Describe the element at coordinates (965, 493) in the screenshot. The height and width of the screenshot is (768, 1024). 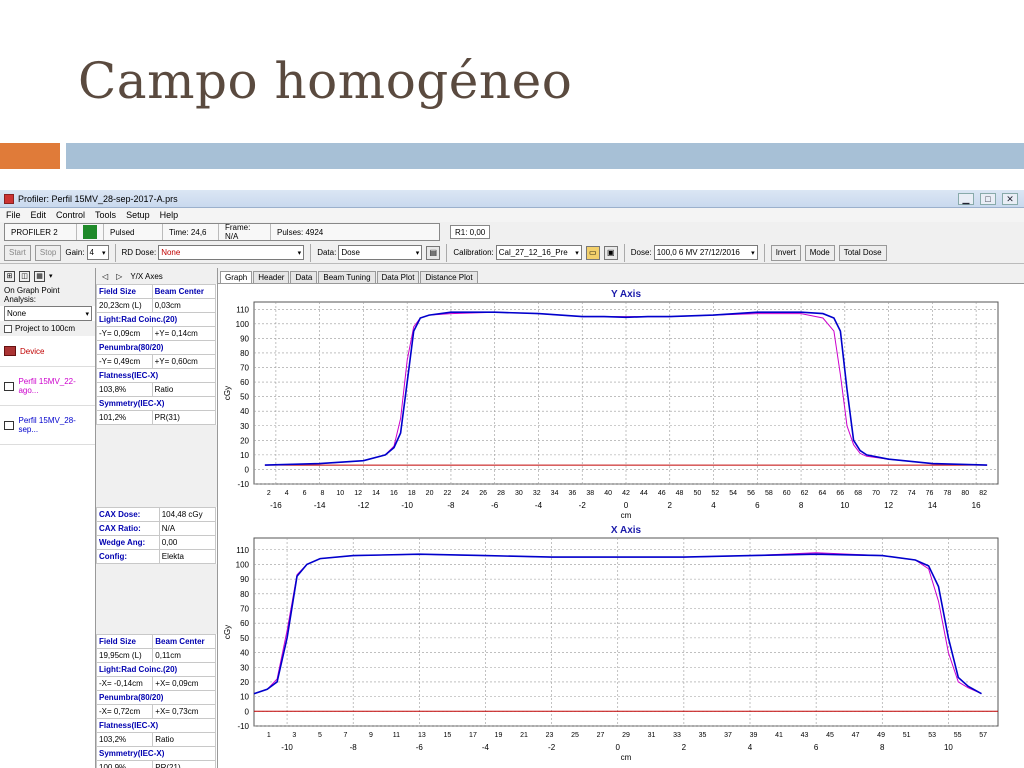
I see `detector-label: 80` at that location.